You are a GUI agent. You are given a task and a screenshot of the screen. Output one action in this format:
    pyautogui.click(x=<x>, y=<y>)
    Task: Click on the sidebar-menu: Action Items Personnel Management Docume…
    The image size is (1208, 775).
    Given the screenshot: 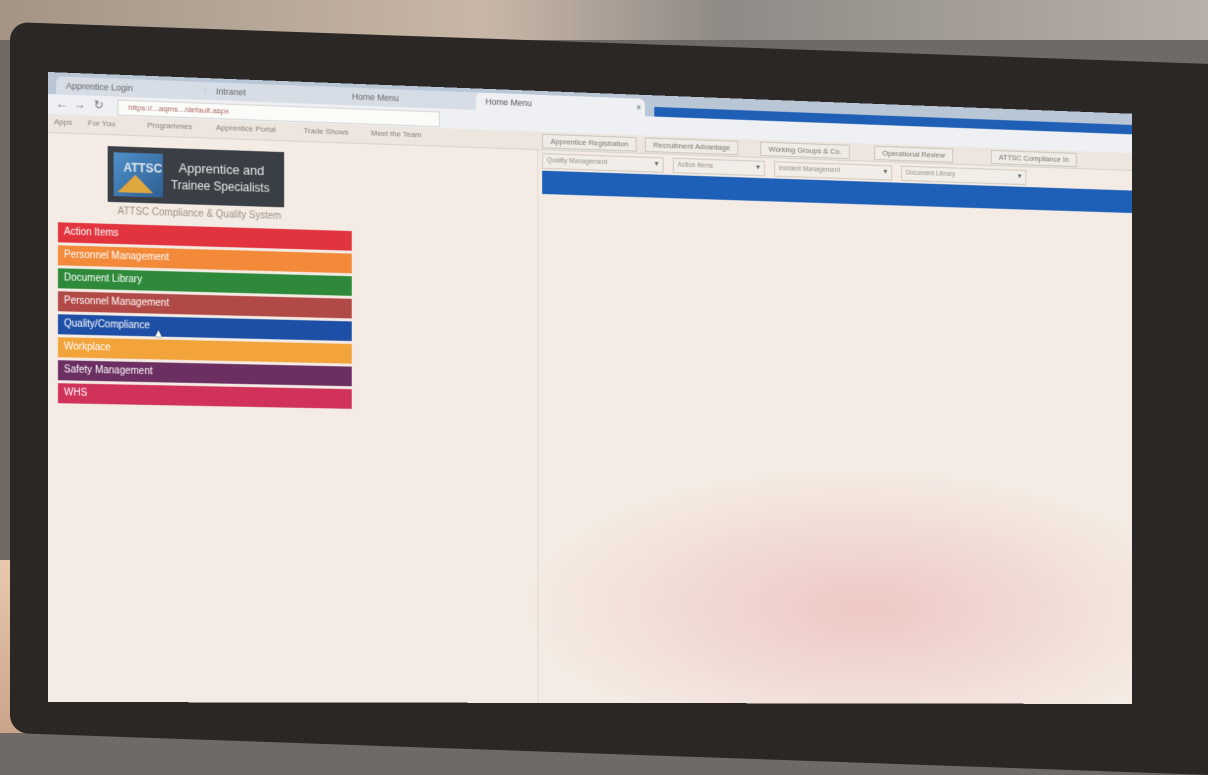 What is the action you would take?
    pyautogui.click(x=204, y=316)
    